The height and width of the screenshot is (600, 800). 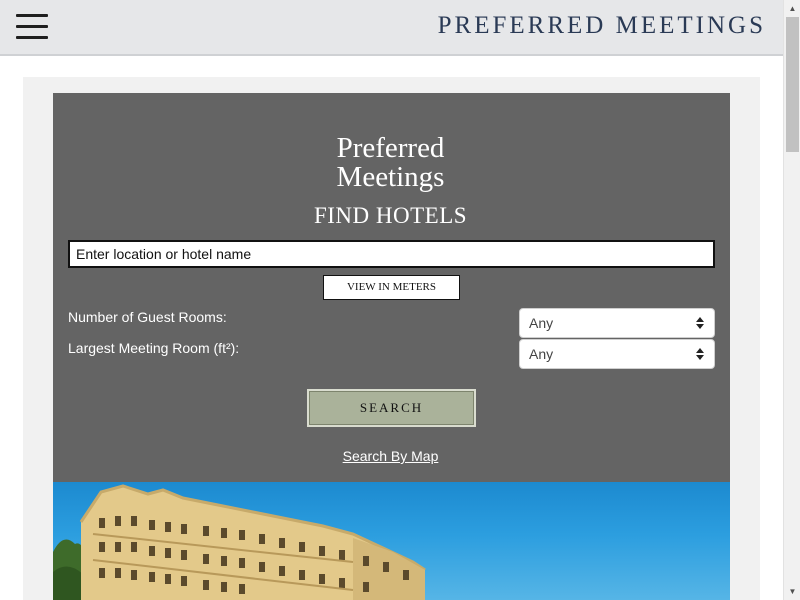 What do you see at coordinates (791, 300) in the screenshot?
I see `vertical-scrollbar: ▲ ▼` at bounding box center [791, 300].